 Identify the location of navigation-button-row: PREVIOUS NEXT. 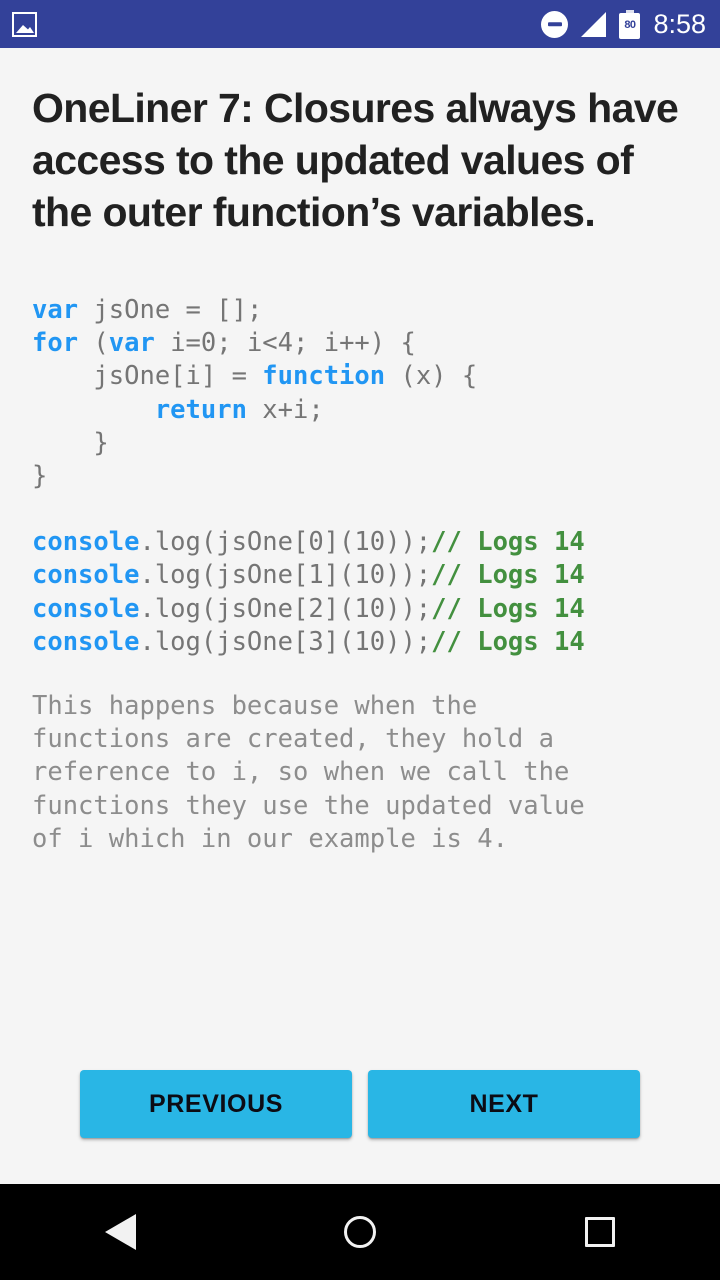
(360, 1127).